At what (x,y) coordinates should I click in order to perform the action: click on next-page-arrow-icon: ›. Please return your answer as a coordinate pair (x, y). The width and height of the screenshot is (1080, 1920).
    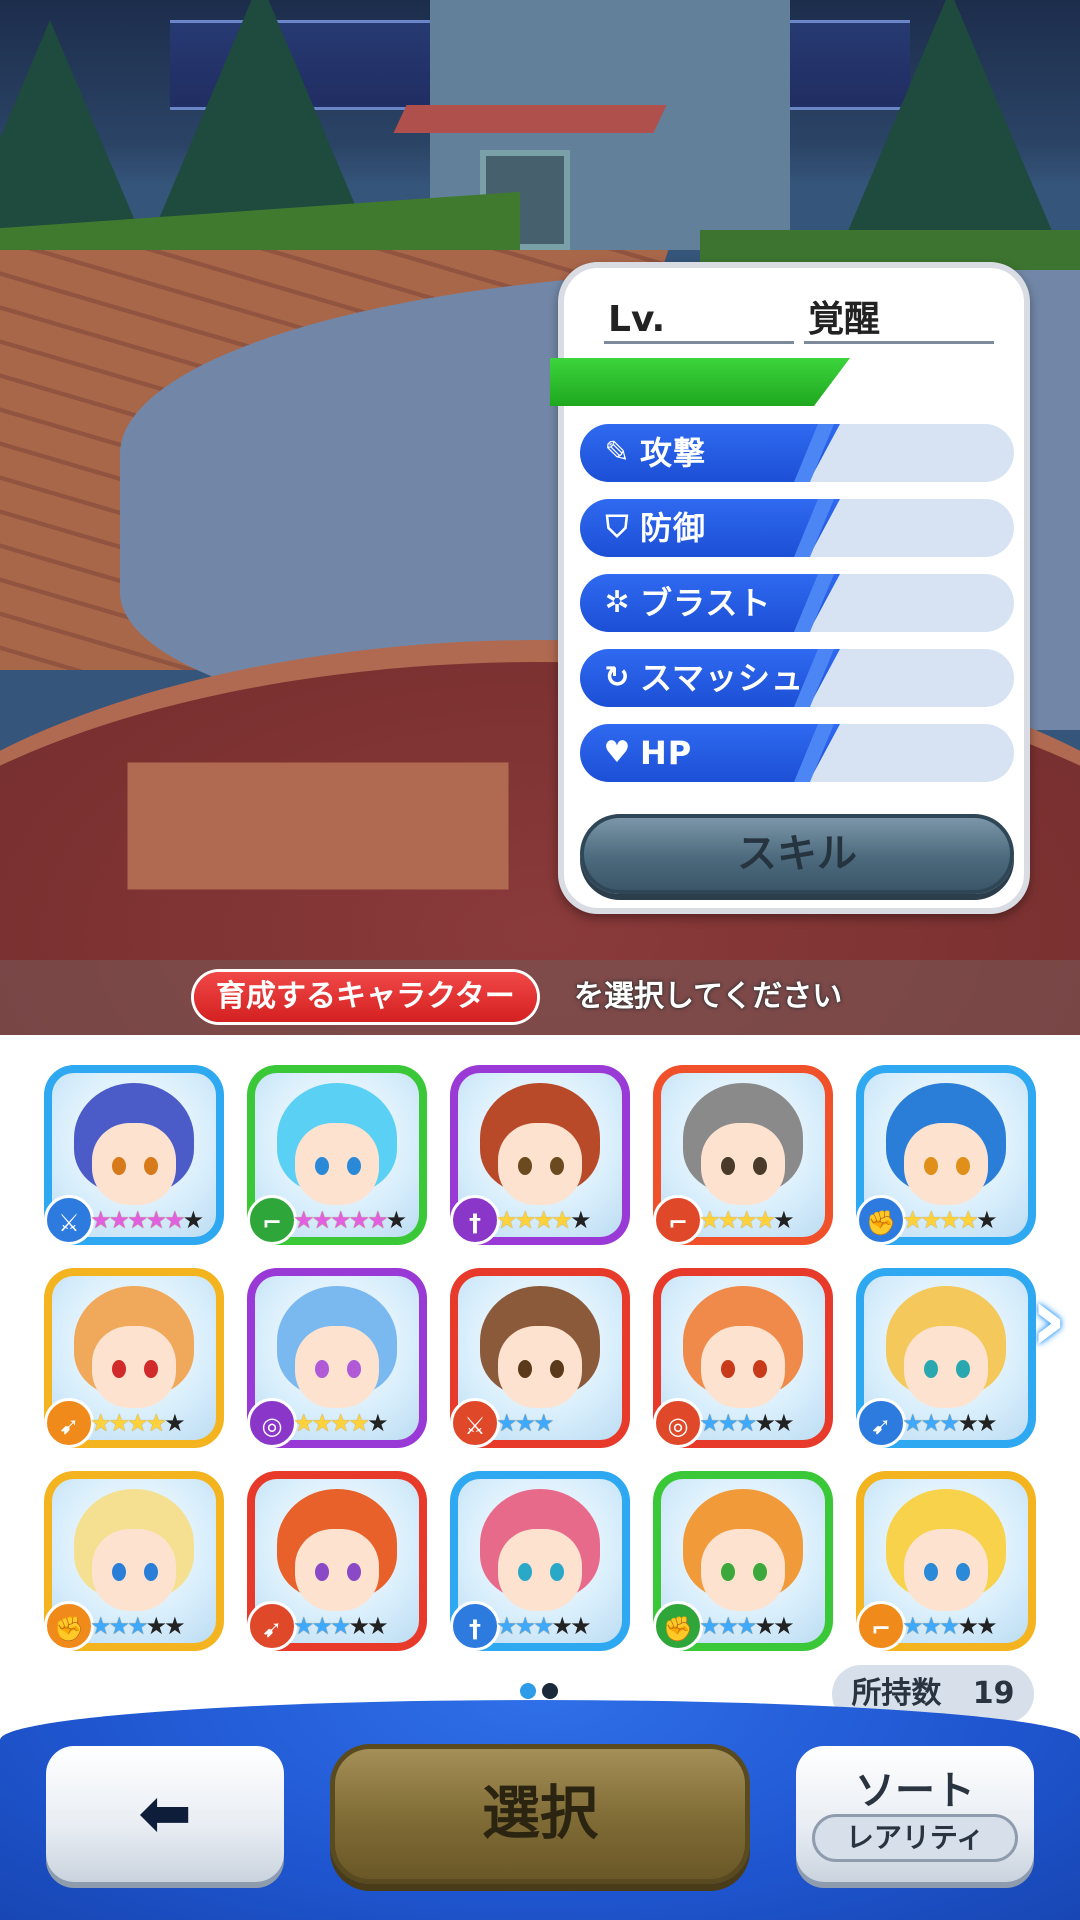
    Looking at the image, I should click on (1055, 1320).